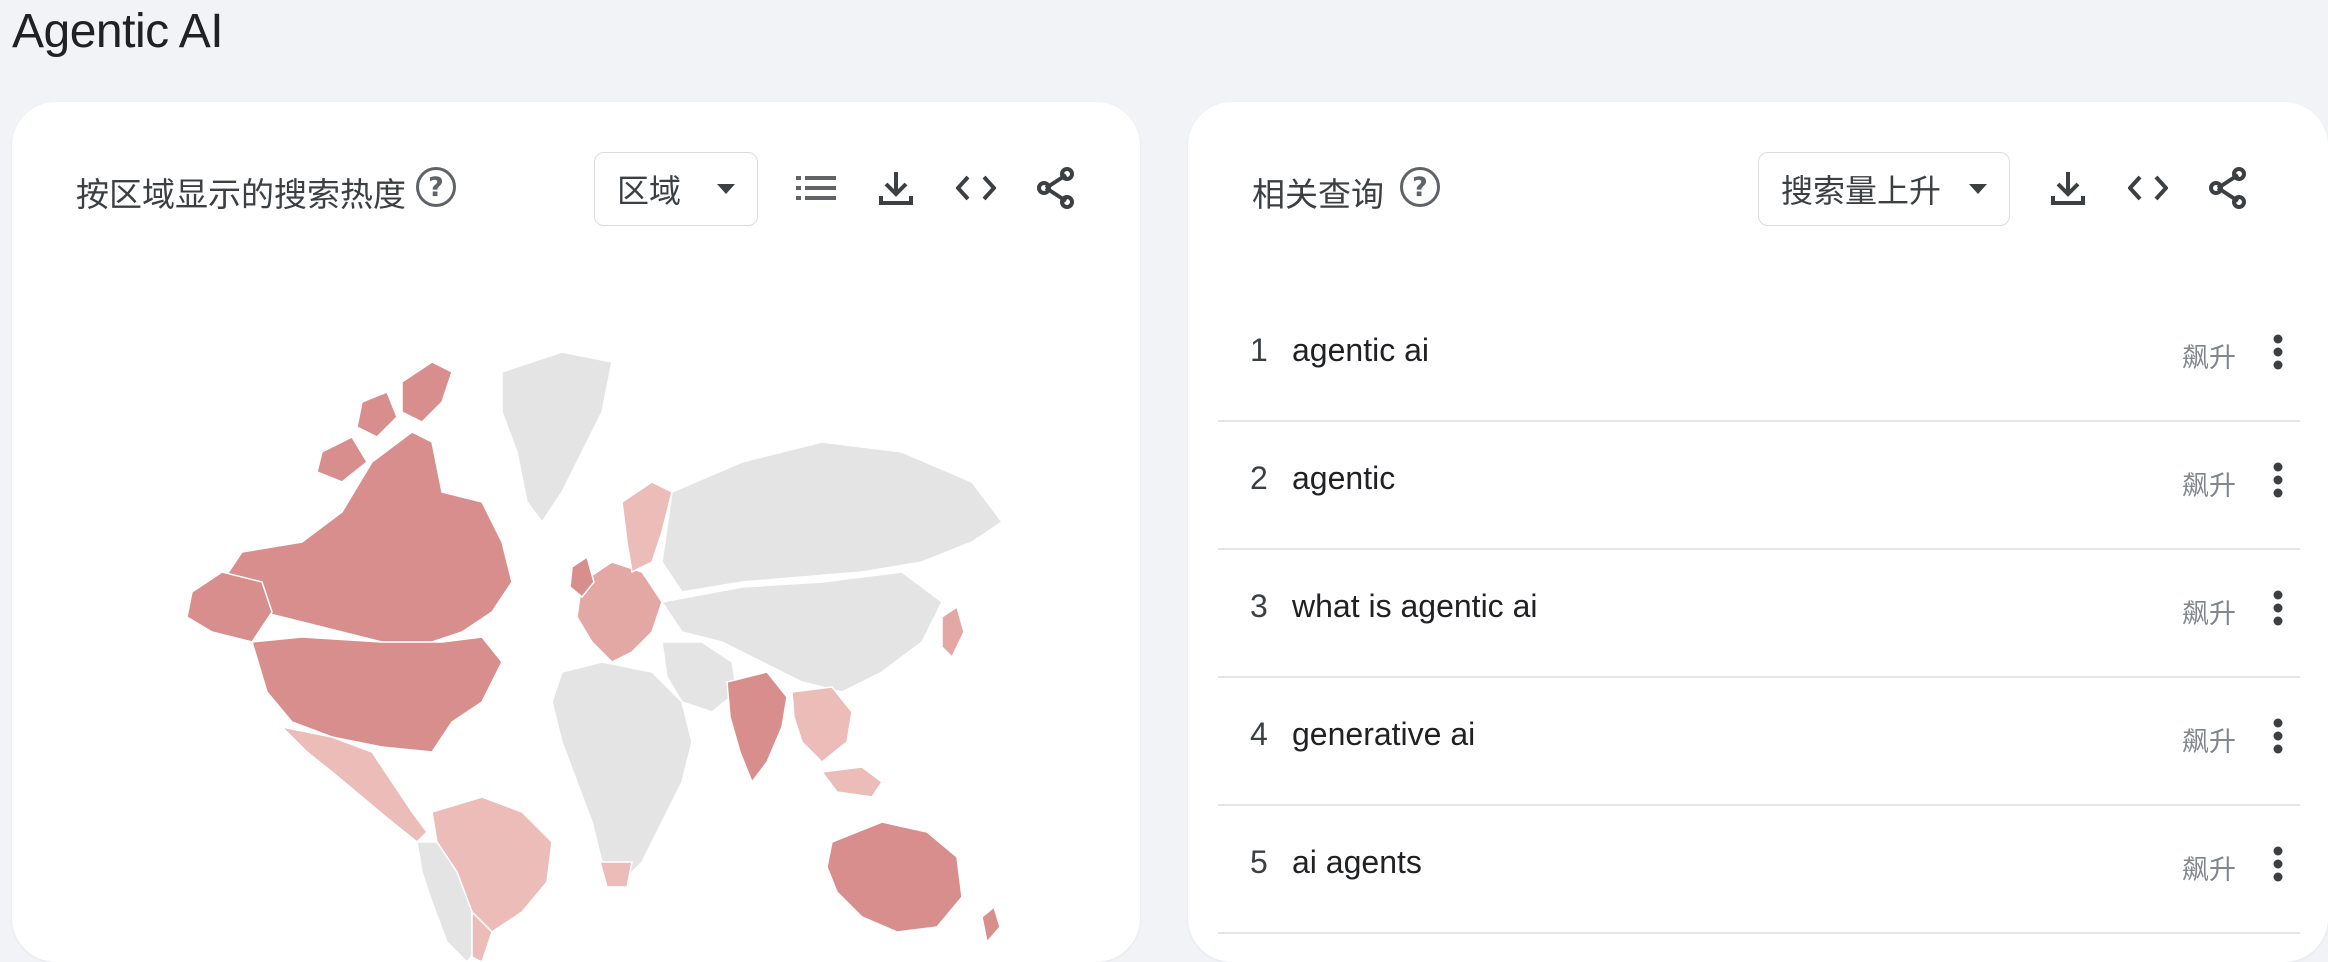 The height and width of the screenshot is (962, 2328). What do you see at coordinates (649, 191) in the screenshot?
I see `region-level-dropdown-value: 区域` at bounding box center [649, 191].